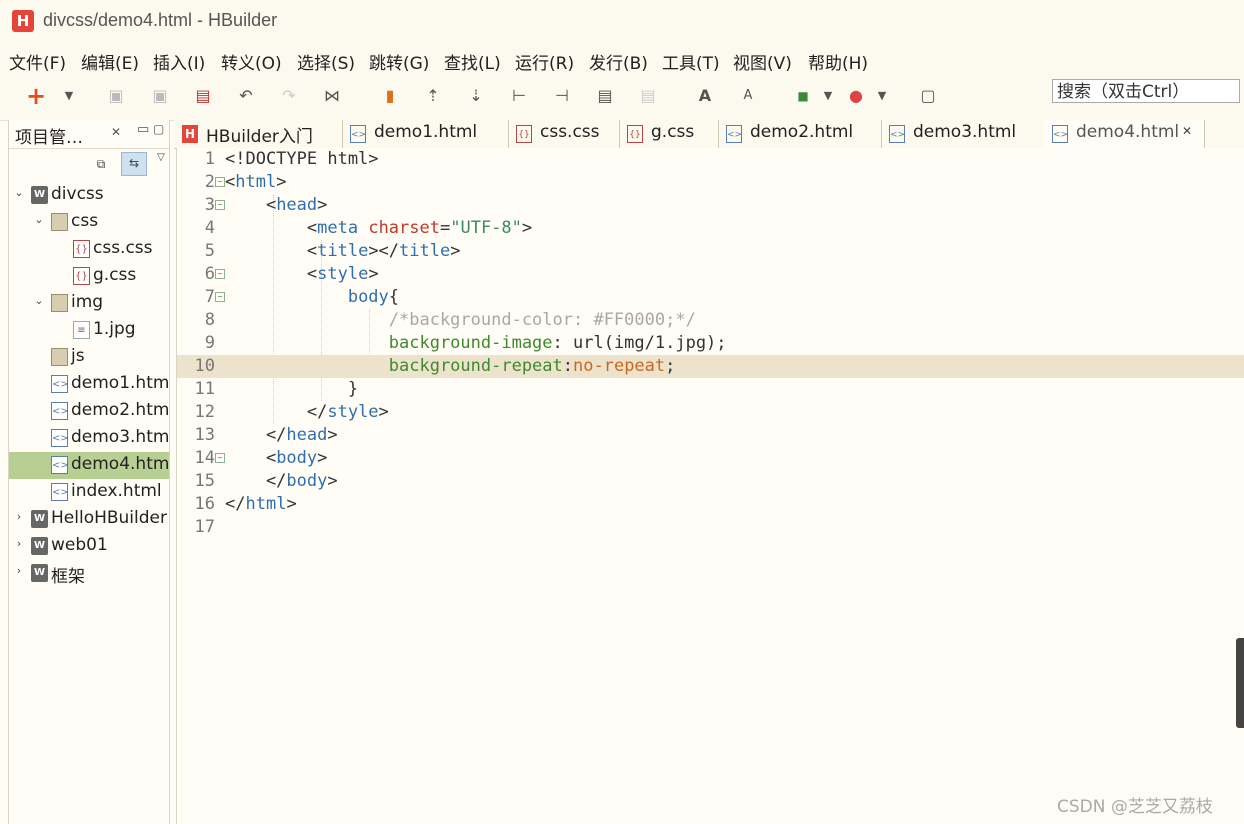 This screenshot has width=1244, height=824. Describe the element at coordinates (710, 251) in the screenshot. I see `code-line: 5 <title></title>` at that location.